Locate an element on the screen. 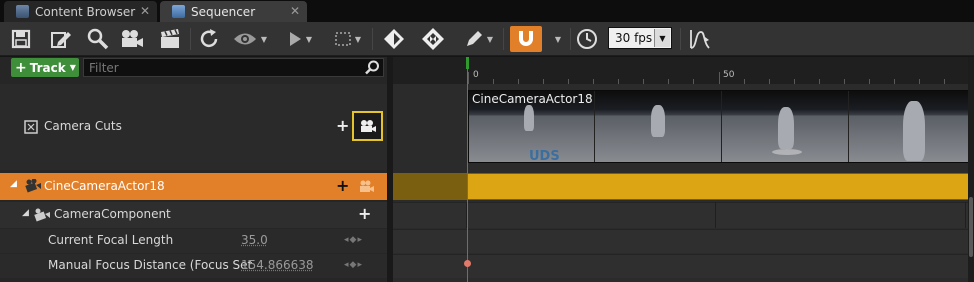  snap-options-button: ▼ is located at coordinates (556, 39).